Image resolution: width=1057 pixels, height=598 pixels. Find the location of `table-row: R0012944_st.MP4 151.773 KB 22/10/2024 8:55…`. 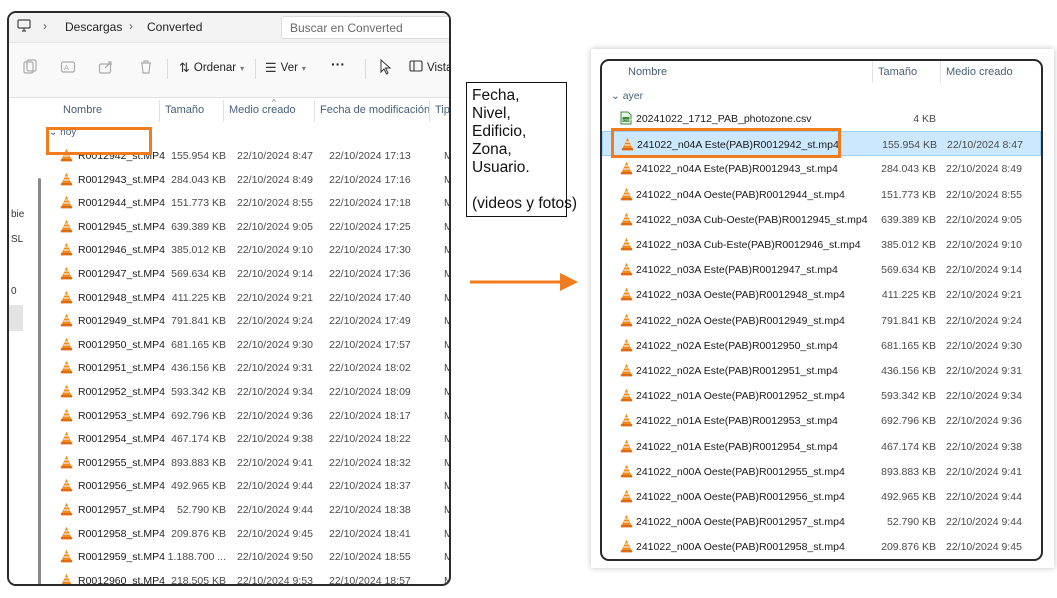

table-row: R0012944_st.MP4 151.773 KB 22/10/2024 8:55… is located at coordinates (245, 203).